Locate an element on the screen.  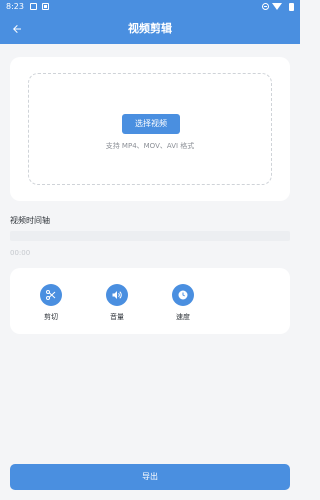
page-title: 视频剪辑 is located at coordinates (150, 28).